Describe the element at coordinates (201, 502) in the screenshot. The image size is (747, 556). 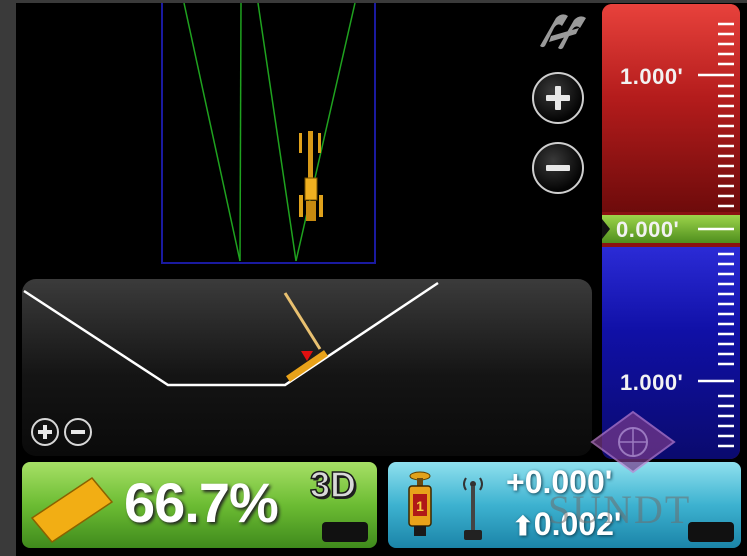
I see `slope-value: 66.7%` at that location.